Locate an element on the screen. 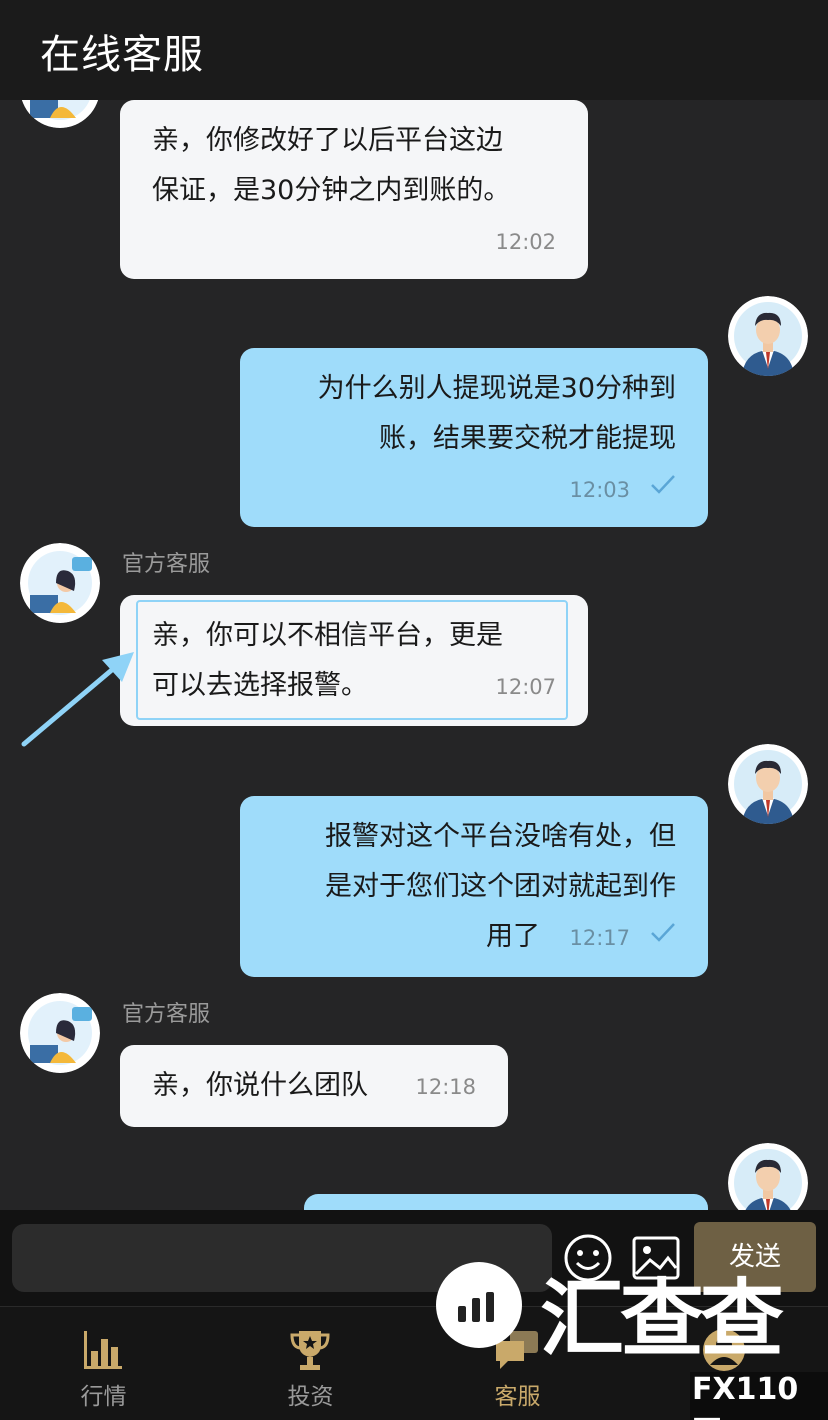 Image resolution: width=828 pixels, height=1420 pixels. message-bubble-outgoing is located at coordinates (506, 1202).